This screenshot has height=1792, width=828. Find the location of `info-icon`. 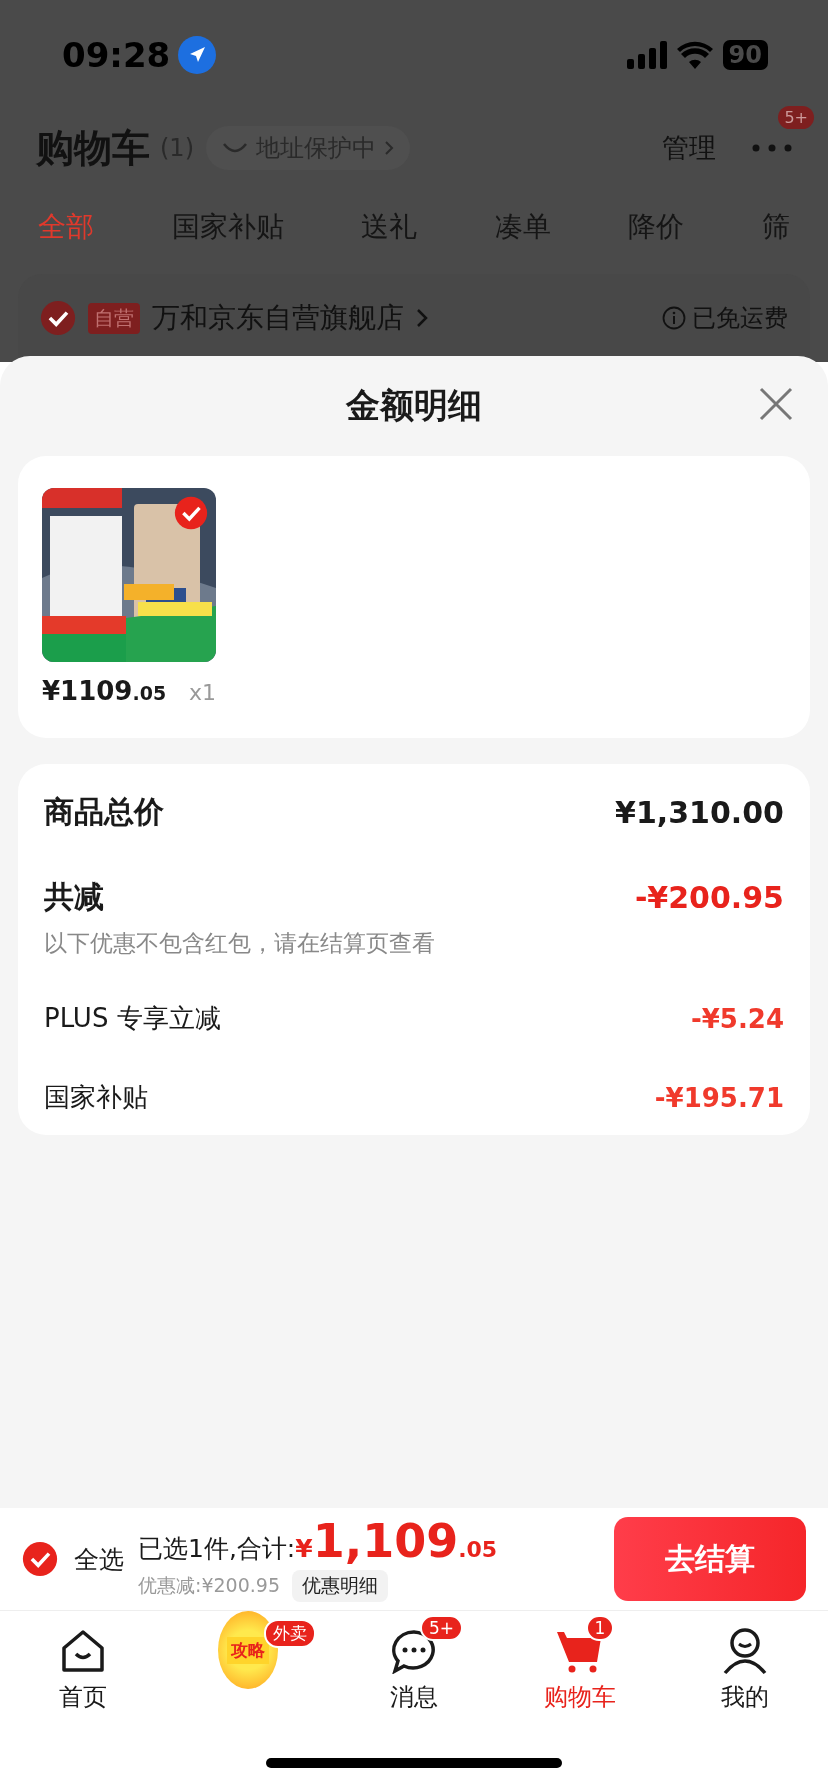

info-icon is located at coordinates (674, 318).